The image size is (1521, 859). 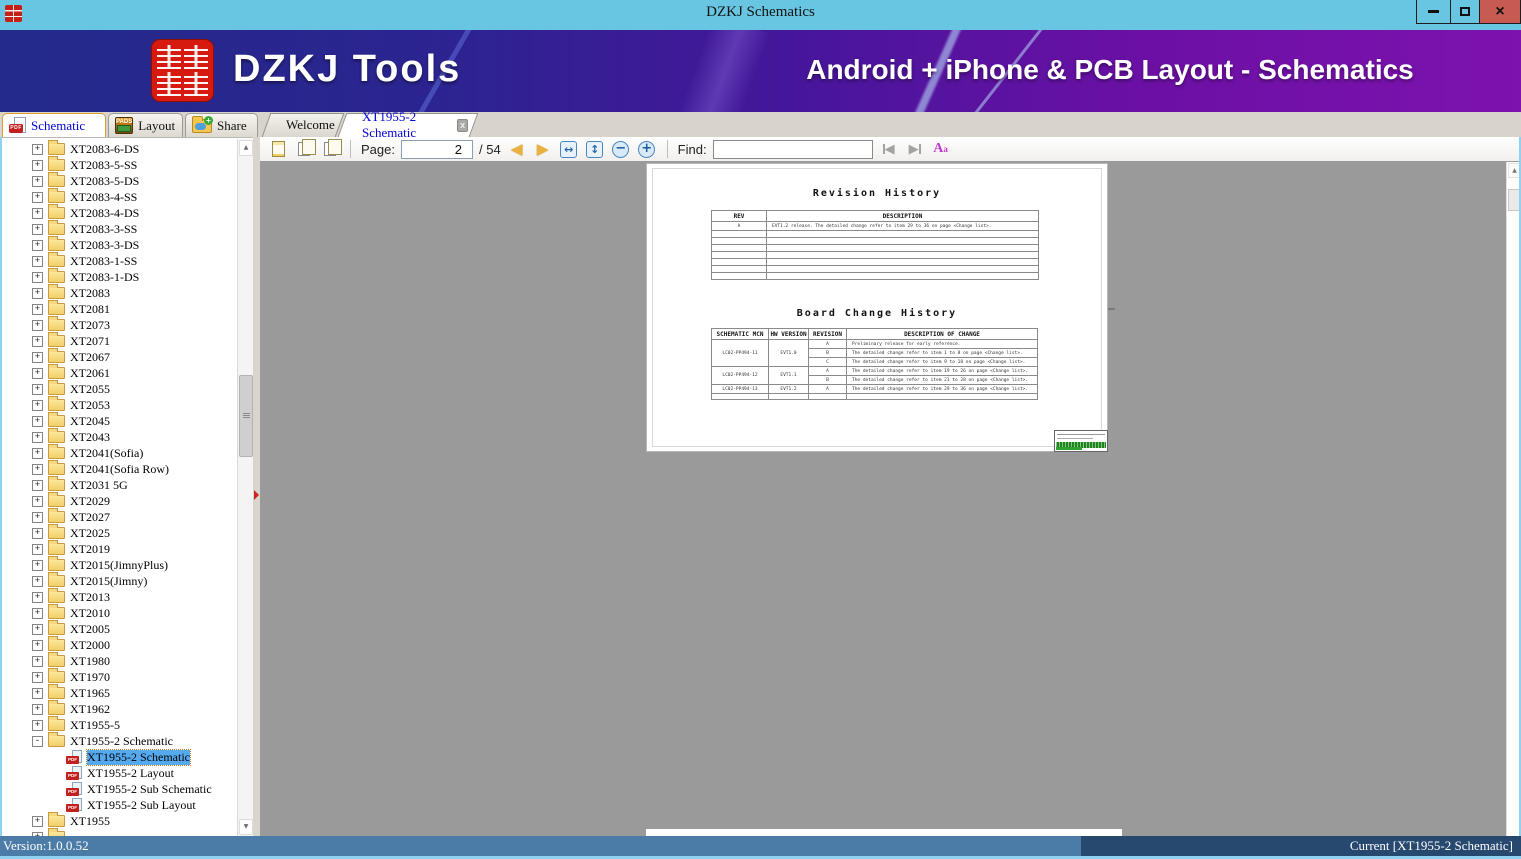 I want to click on tree-item: + PDF XT2025, so click(x=119, y=532).